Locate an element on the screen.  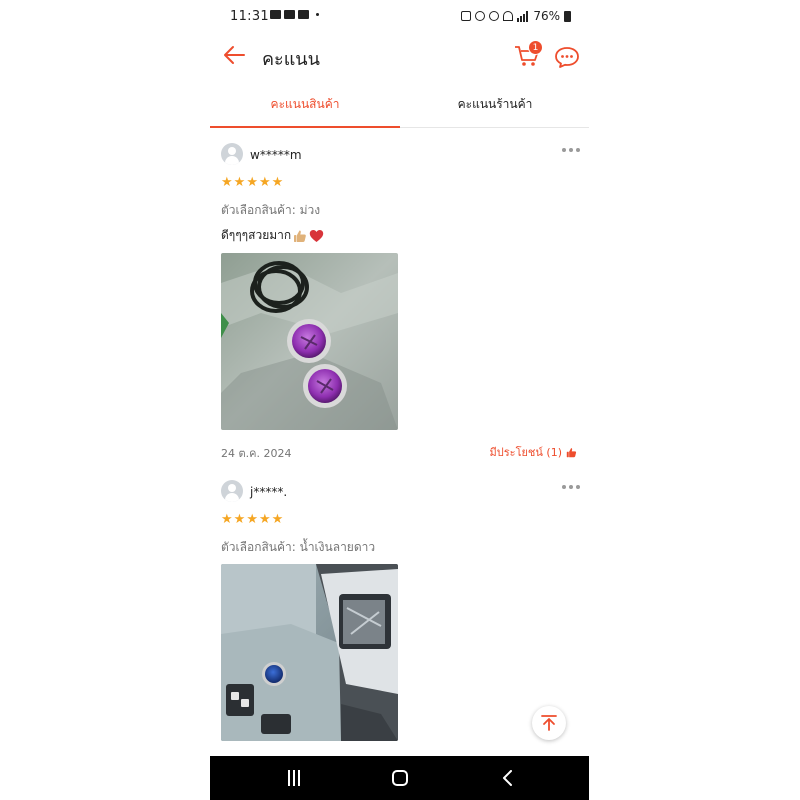
system-icons: 76% is located at coordinates (516, 16).